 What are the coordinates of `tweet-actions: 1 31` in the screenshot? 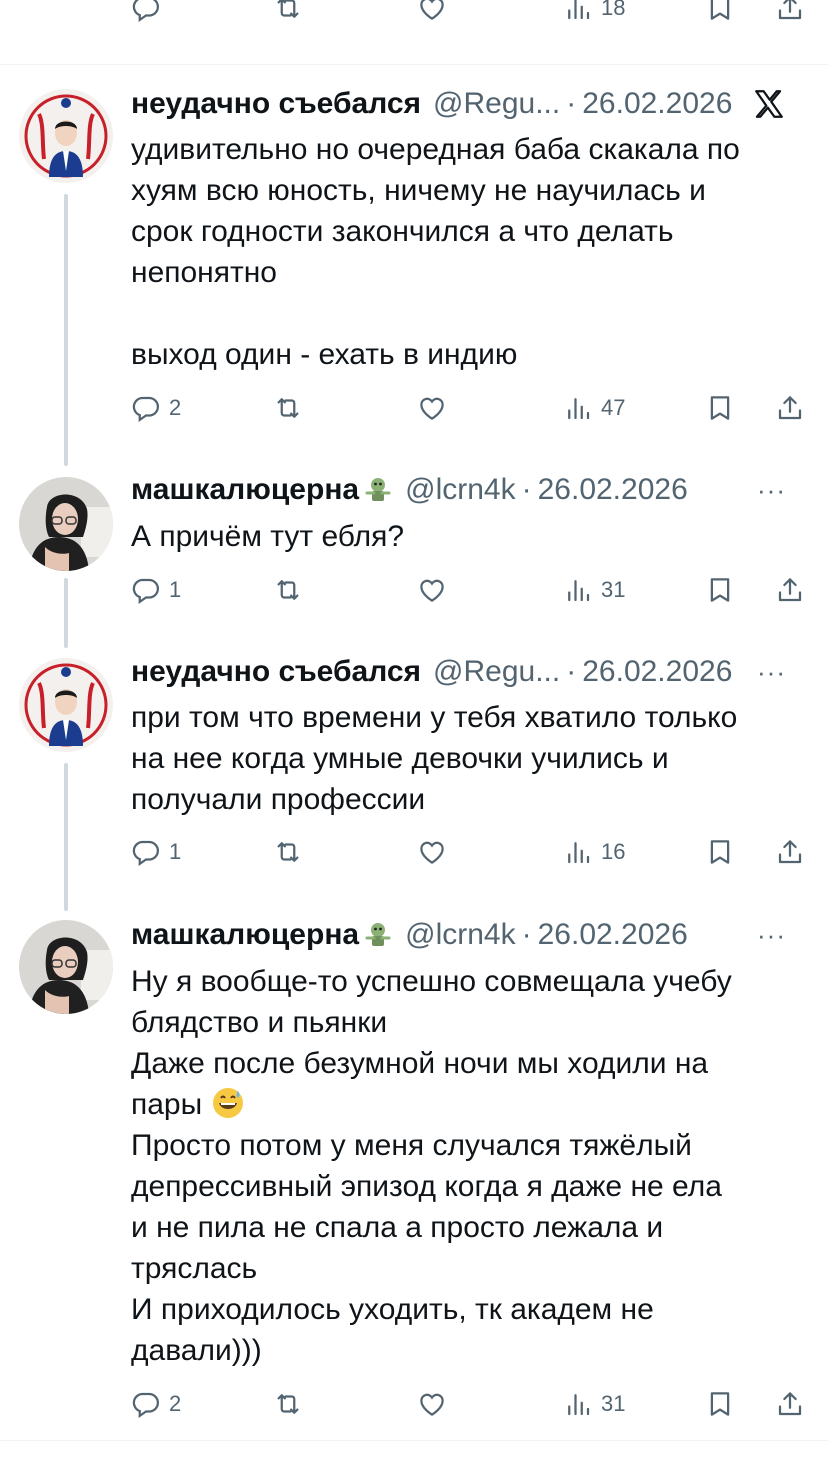 It's located at (471, 590).